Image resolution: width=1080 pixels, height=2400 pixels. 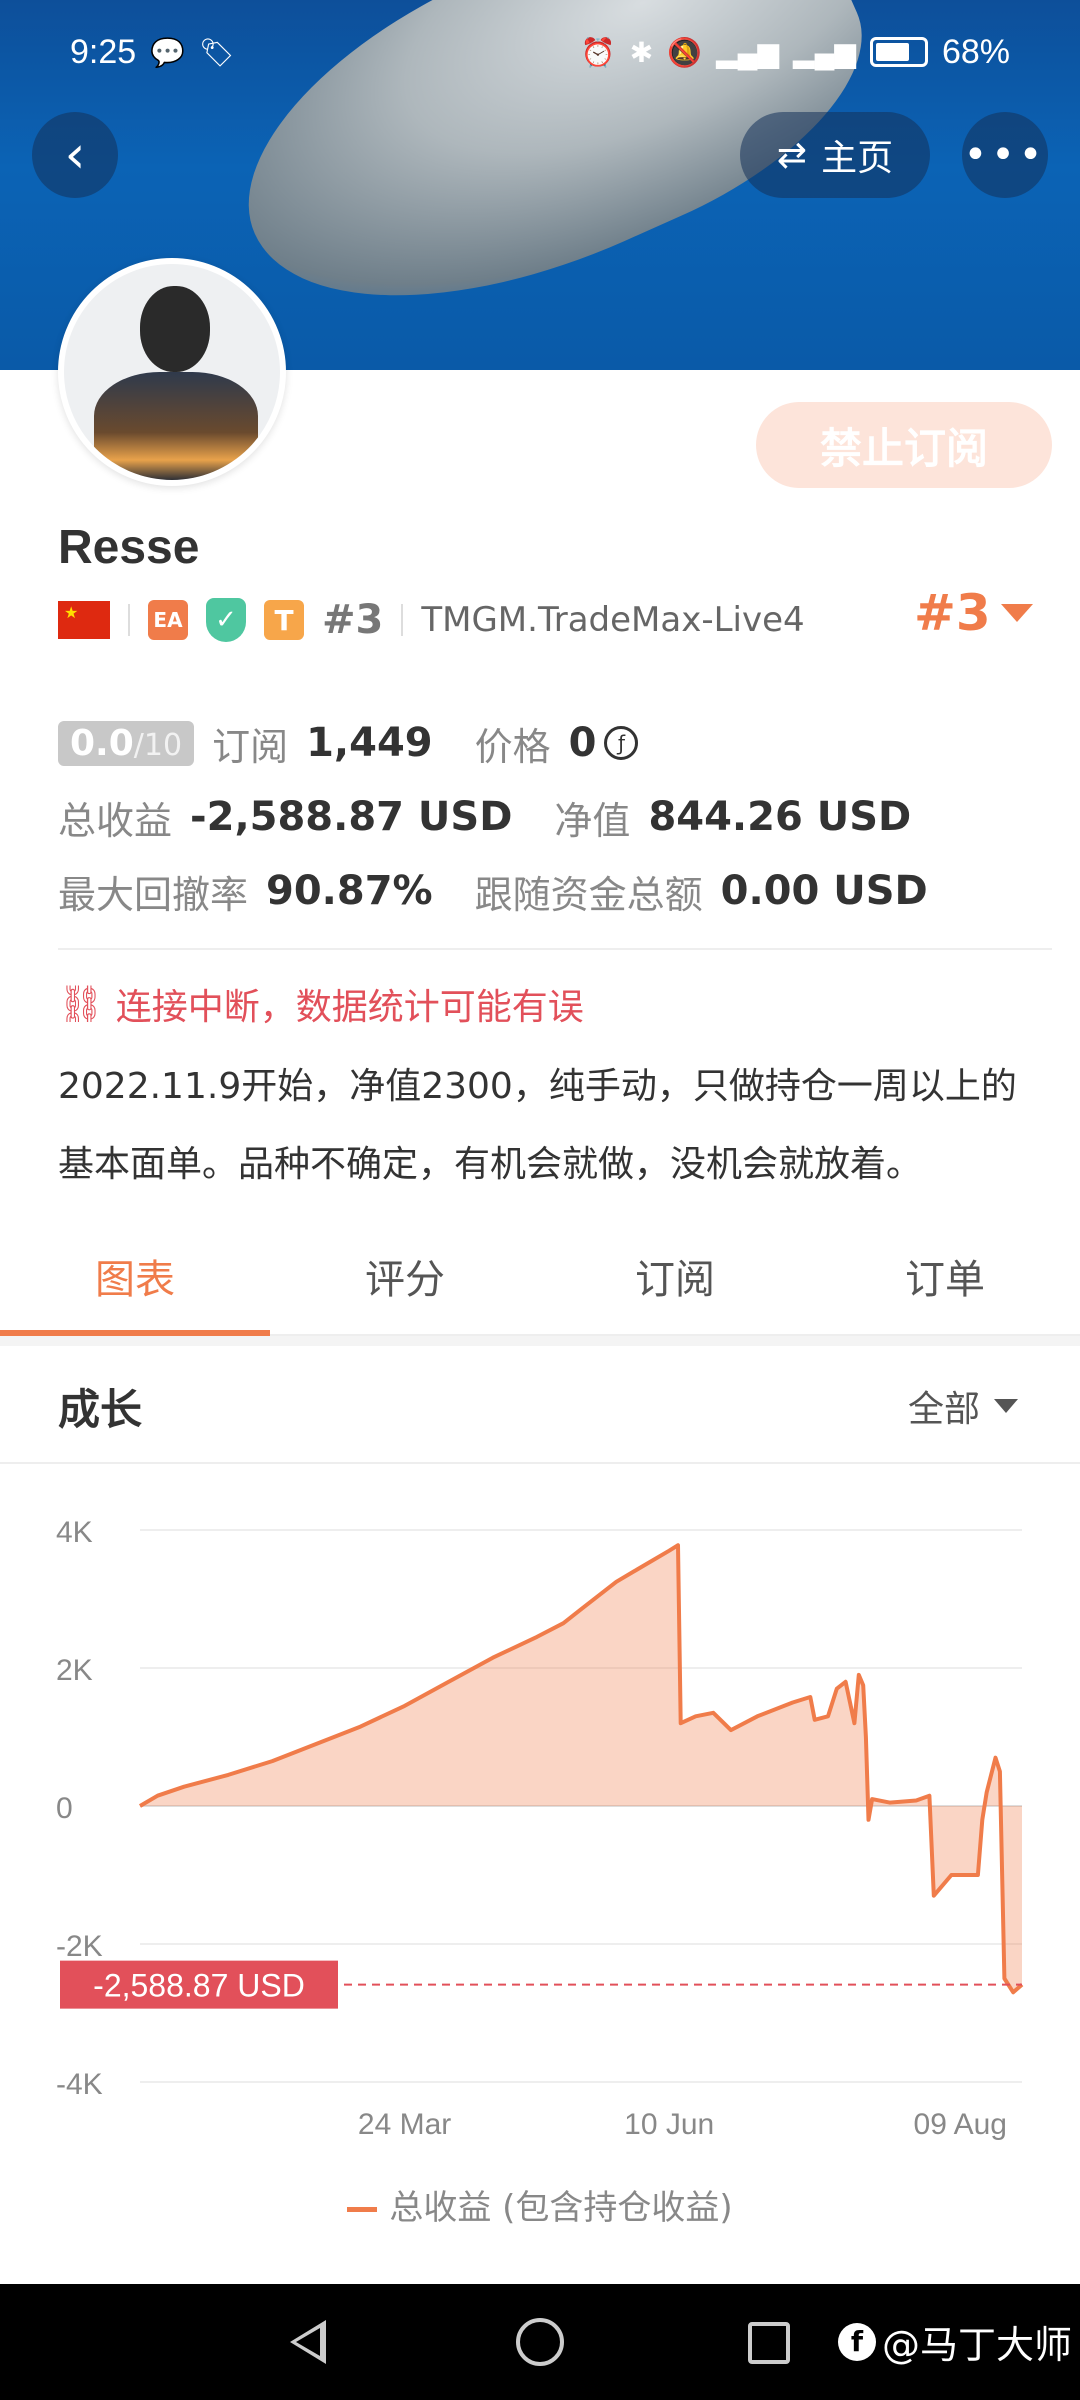 What do you see at coordinates (621, 743) in the screenshot?
I see `coin-icon: ƒ` at bounding box center [621, 743].